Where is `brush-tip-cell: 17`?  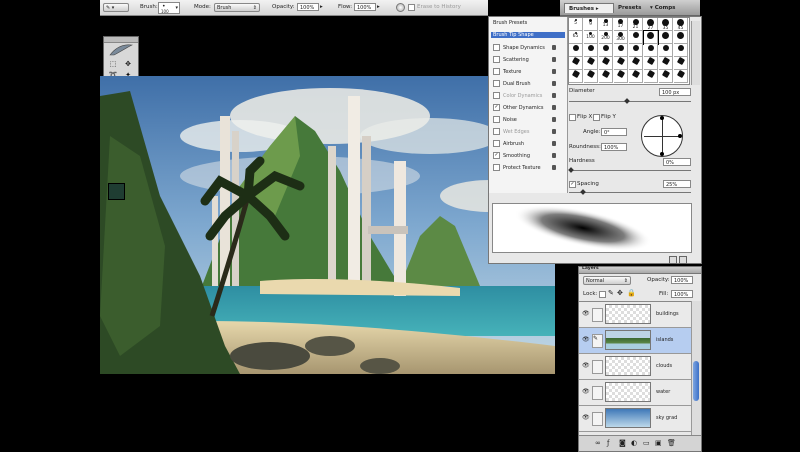
brush-tip-cell: 17 is located at coordinates (621, 24).